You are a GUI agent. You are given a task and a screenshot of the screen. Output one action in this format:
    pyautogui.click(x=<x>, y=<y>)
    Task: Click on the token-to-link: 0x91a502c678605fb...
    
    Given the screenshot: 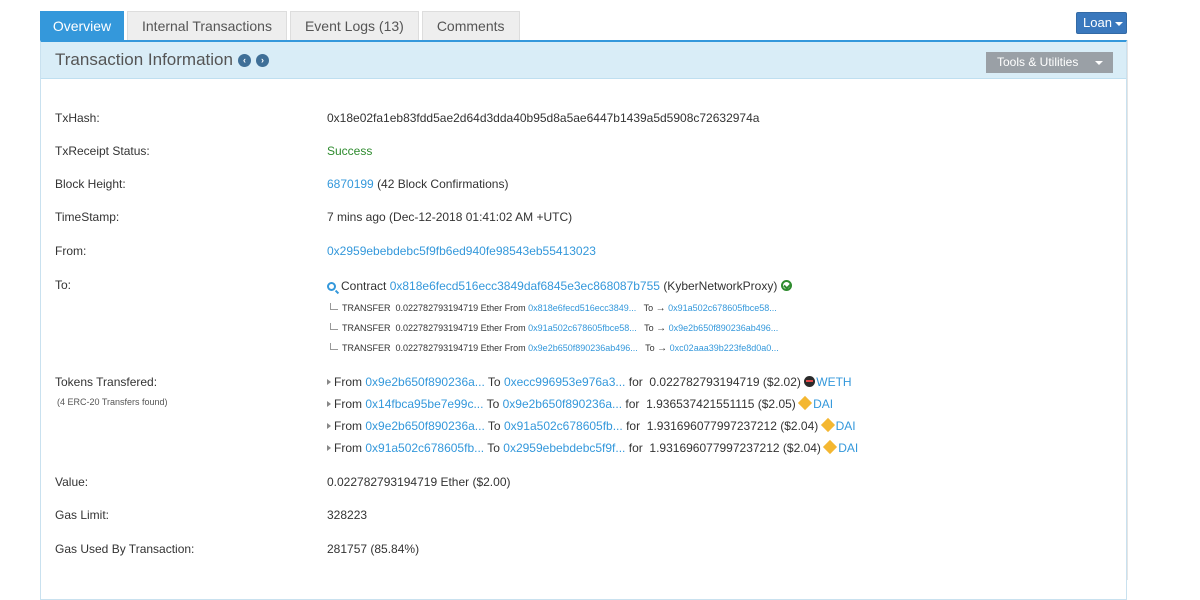 What is the action you would take?
    pyautogui.click(x=563, y=426)
    